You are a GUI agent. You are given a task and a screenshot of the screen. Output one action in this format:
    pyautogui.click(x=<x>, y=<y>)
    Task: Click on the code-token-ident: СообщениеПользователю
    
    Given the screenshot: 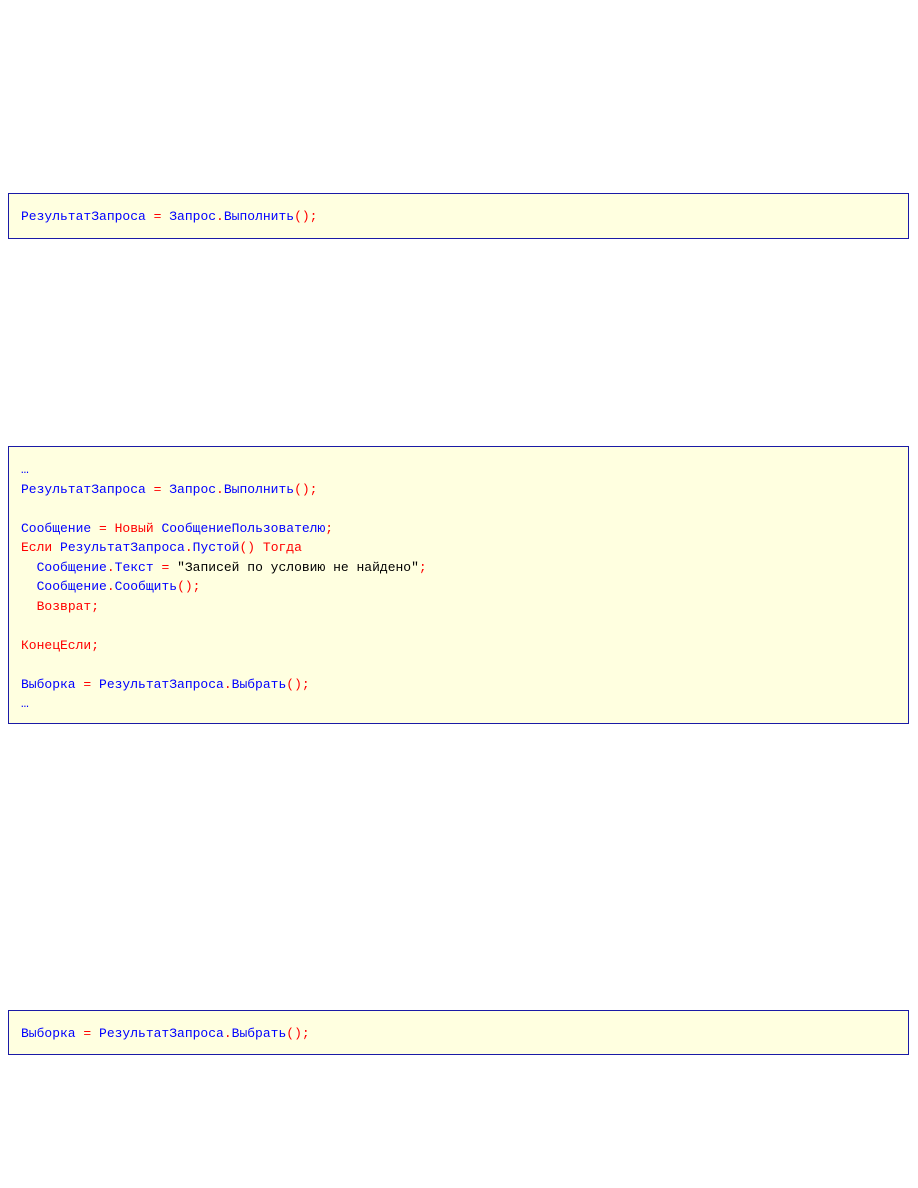 What is the action you would take?
    pyautogui.click(x=243, y=528)
    